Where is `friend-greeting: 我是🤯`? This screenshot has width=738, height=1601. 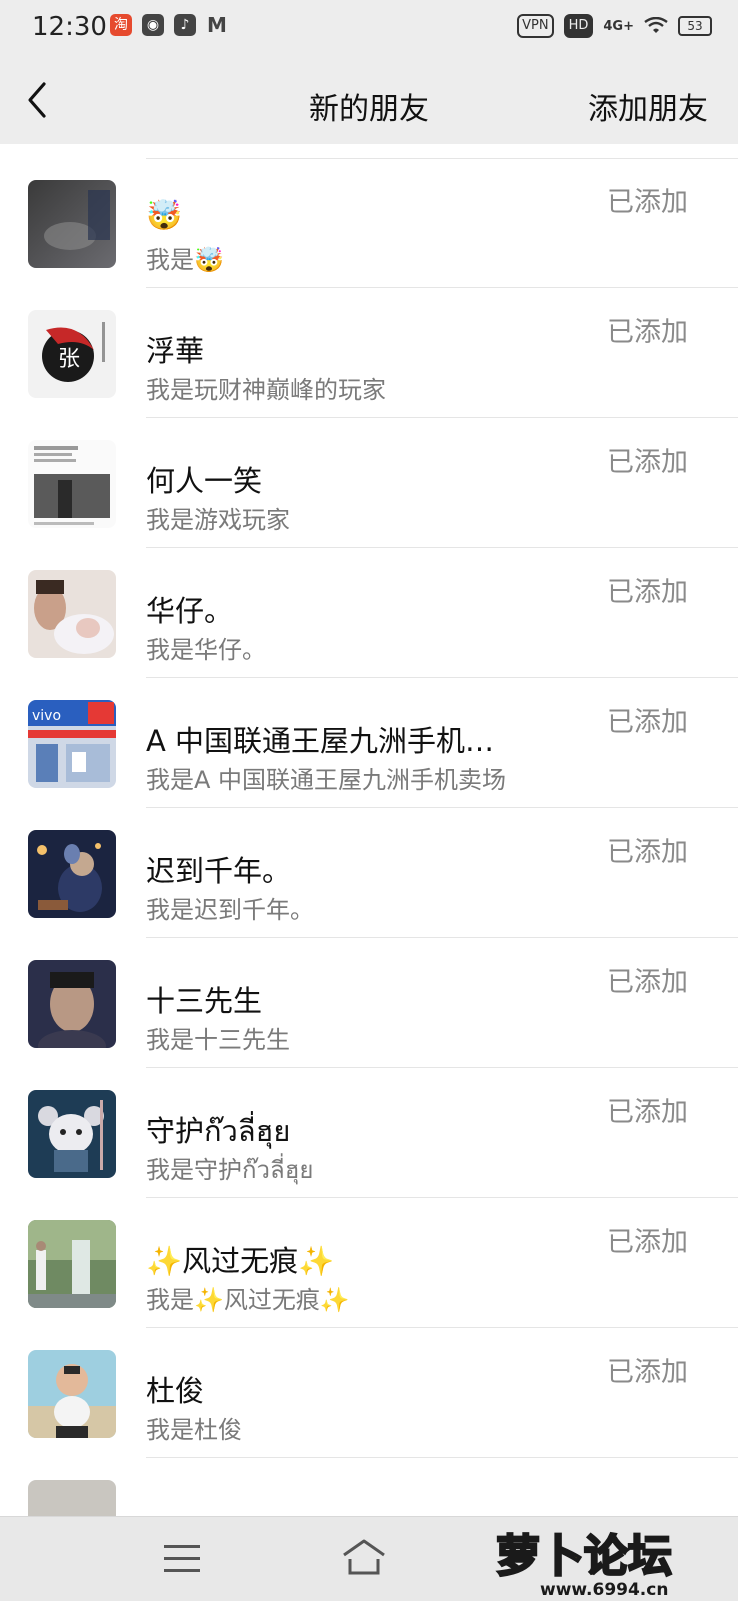 friend-greeting: 我是🤯 is located at coordinates (185, 260).